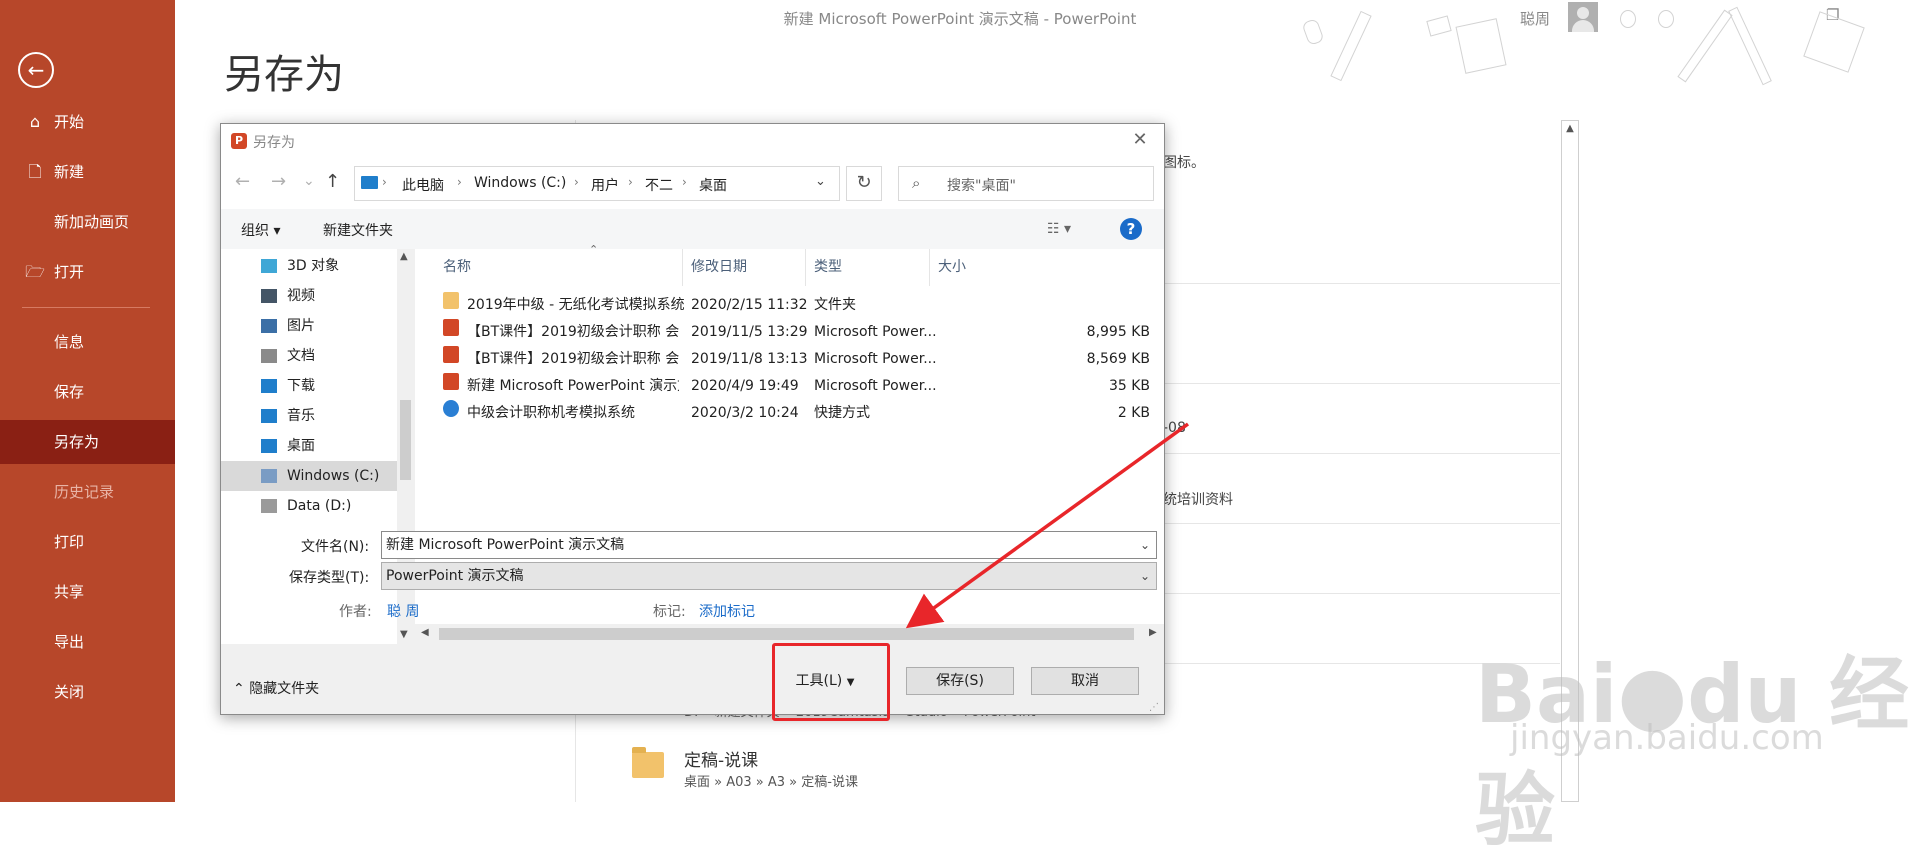 Image resolution: width=1920 pixels, height=862 pixels. I want to click on file-date: 2020/2/15 11:32, so click(749, 305).